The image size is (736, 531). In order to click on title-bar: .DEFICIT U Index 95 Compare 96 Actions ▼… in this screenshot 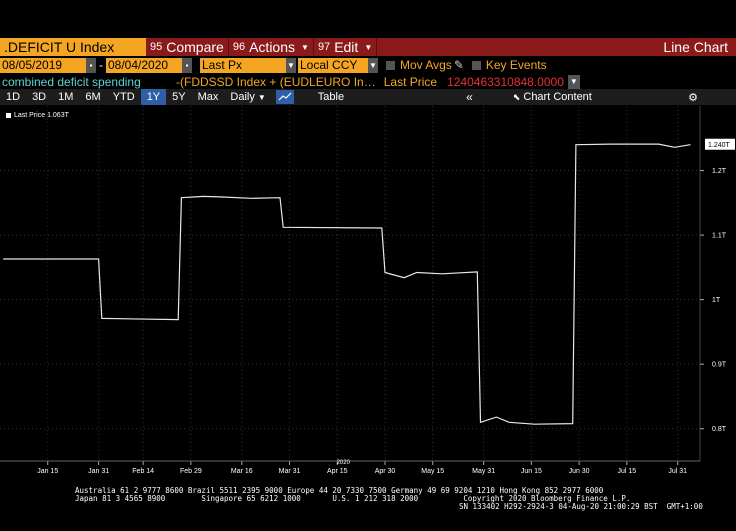, I will do `click(368, 47)`.